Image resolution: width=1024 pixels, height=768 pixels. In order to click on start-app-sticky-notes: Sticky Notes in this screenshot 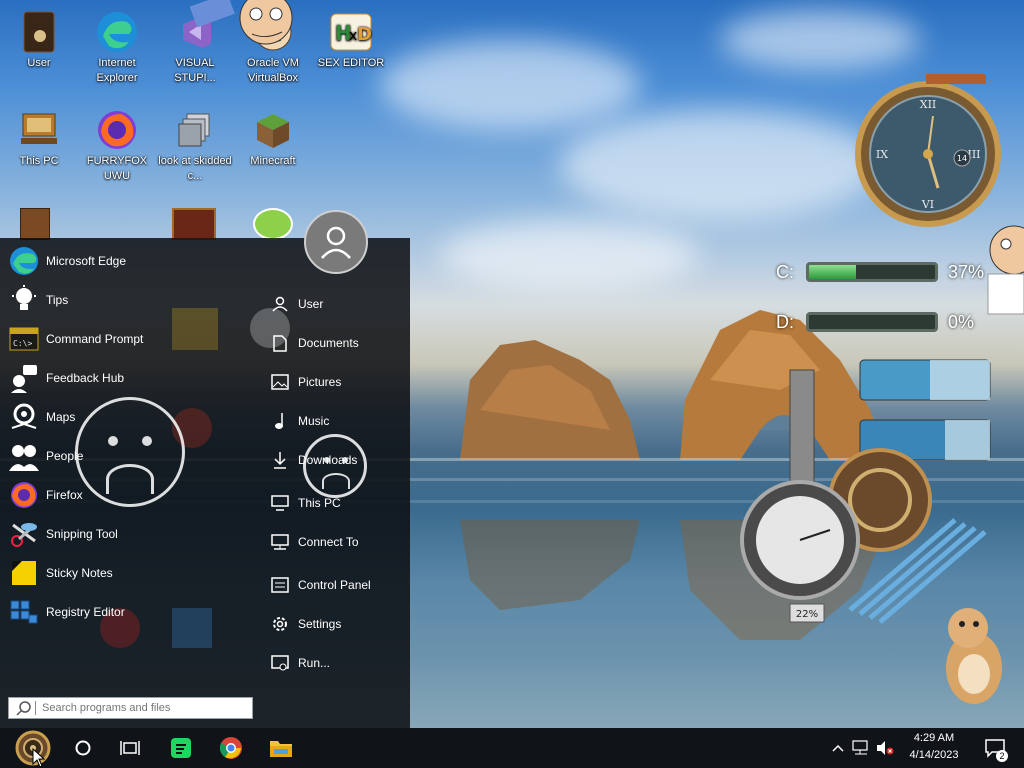, I will do `click(60, 573)`.